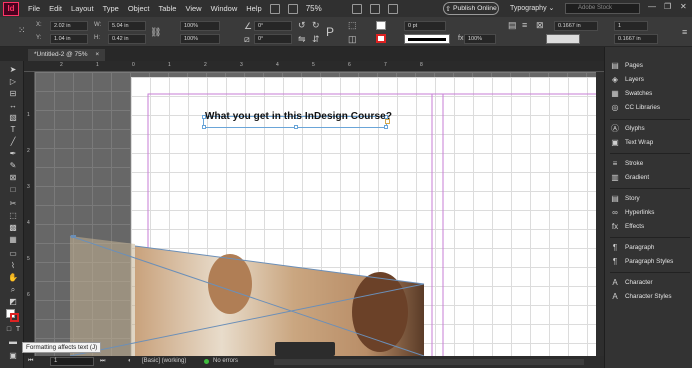 This screenshot has height=368, width=692. What do you see at coordinates (127, 39) in the screenshot?
I see `height-field: 0.42 in` at bounding box center [127, 39].